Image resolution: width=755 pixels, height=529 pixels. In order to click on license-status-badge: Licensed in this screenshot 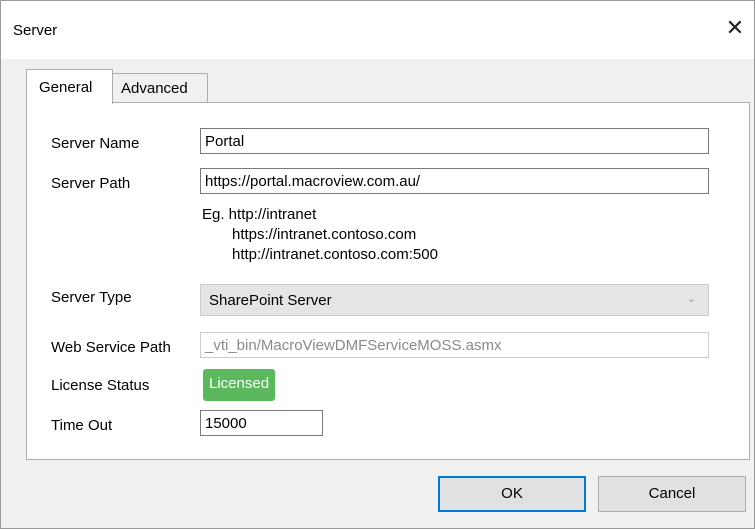, I will do `click(239, 385)`.